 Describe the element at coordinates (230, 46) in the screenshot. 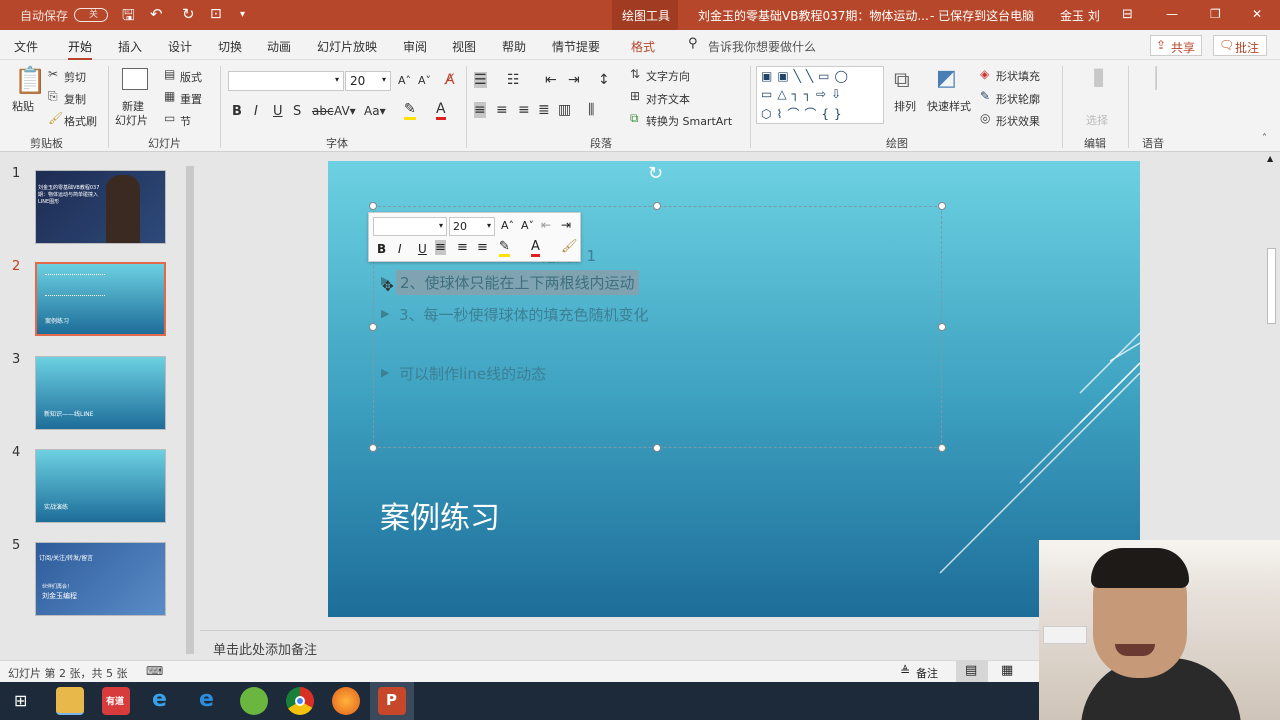

I see `tab-transitions: 切换` at that location.